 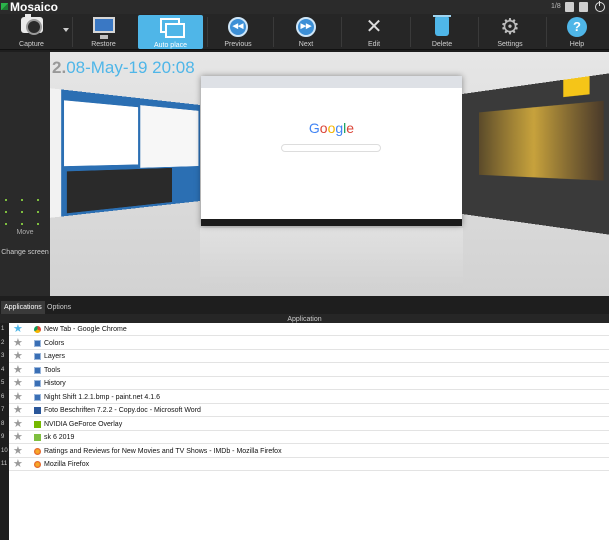 What do you see at coordinates (103, 32) in the screenshot?
I see `restore-button: Restore` at bounding box center [103, 32].